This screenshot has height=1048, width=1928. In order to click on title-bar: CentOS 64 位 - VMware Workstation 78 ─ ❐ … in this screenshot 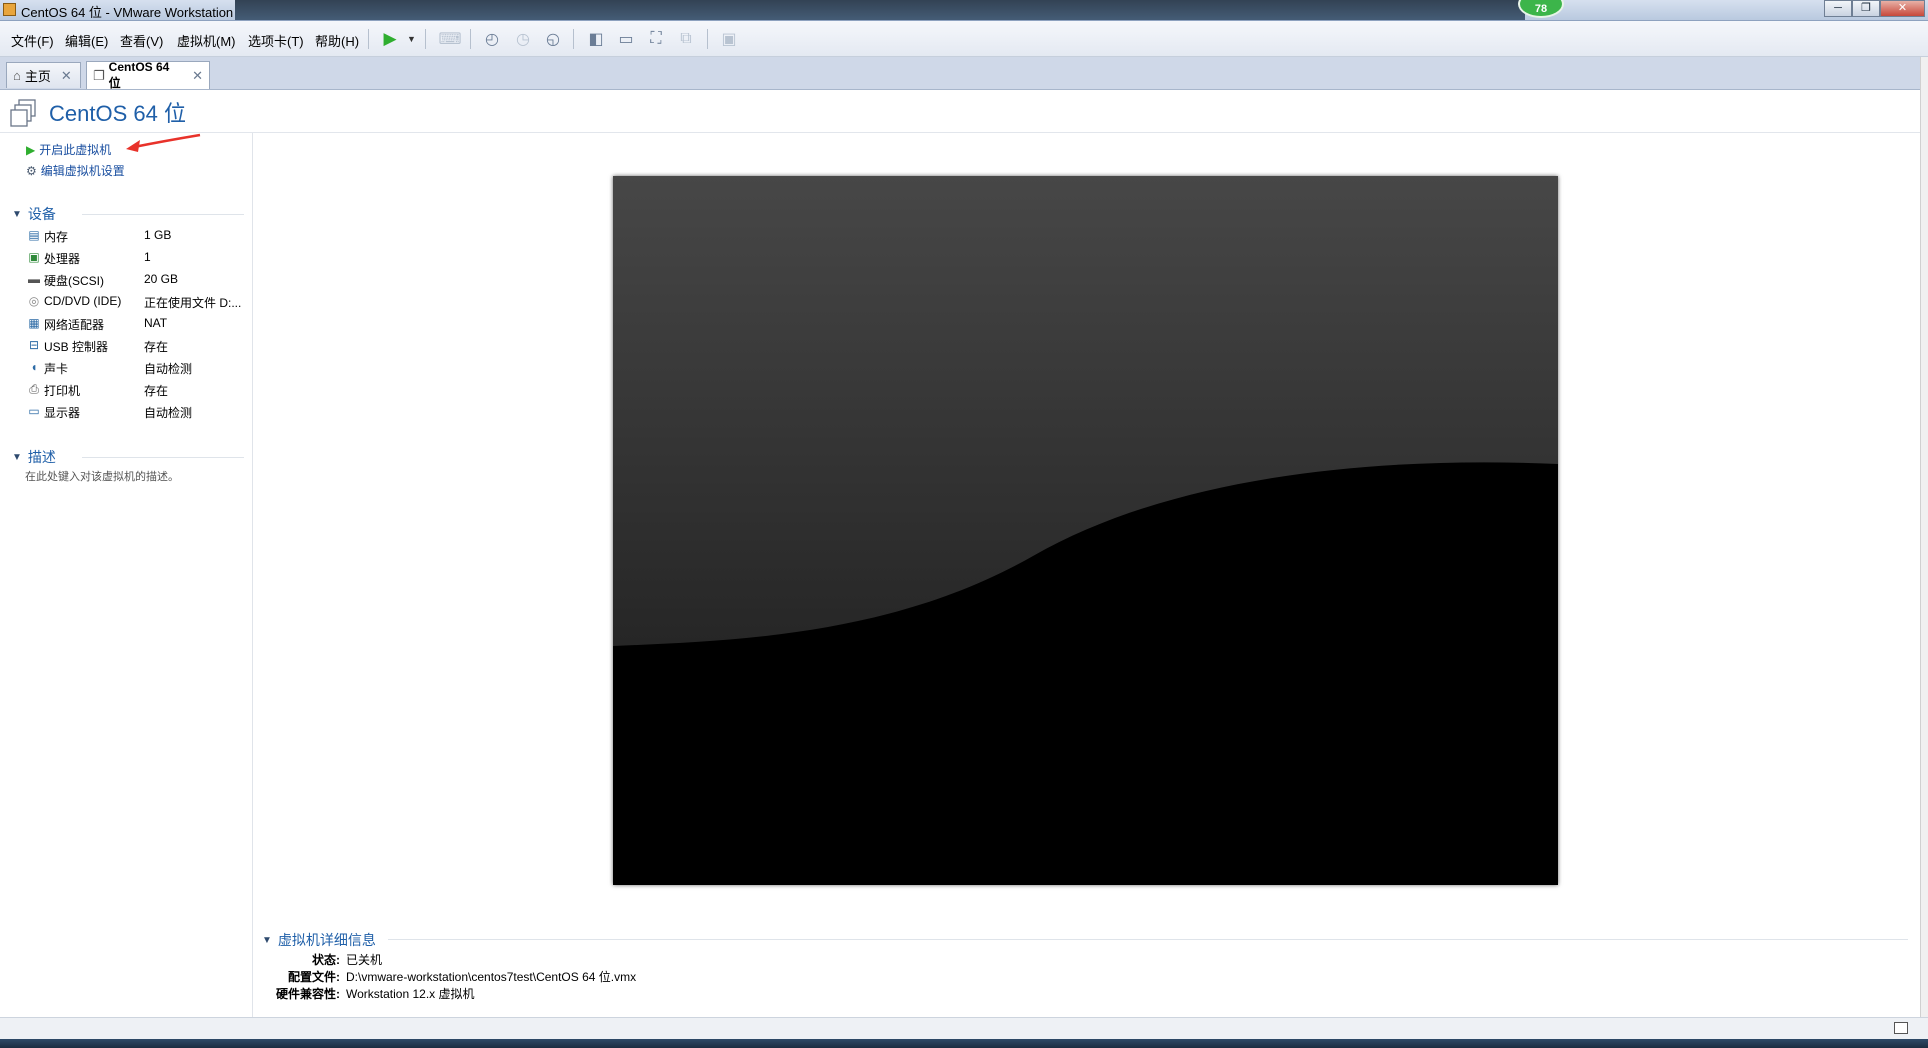, I will do `click(964, 10)`.